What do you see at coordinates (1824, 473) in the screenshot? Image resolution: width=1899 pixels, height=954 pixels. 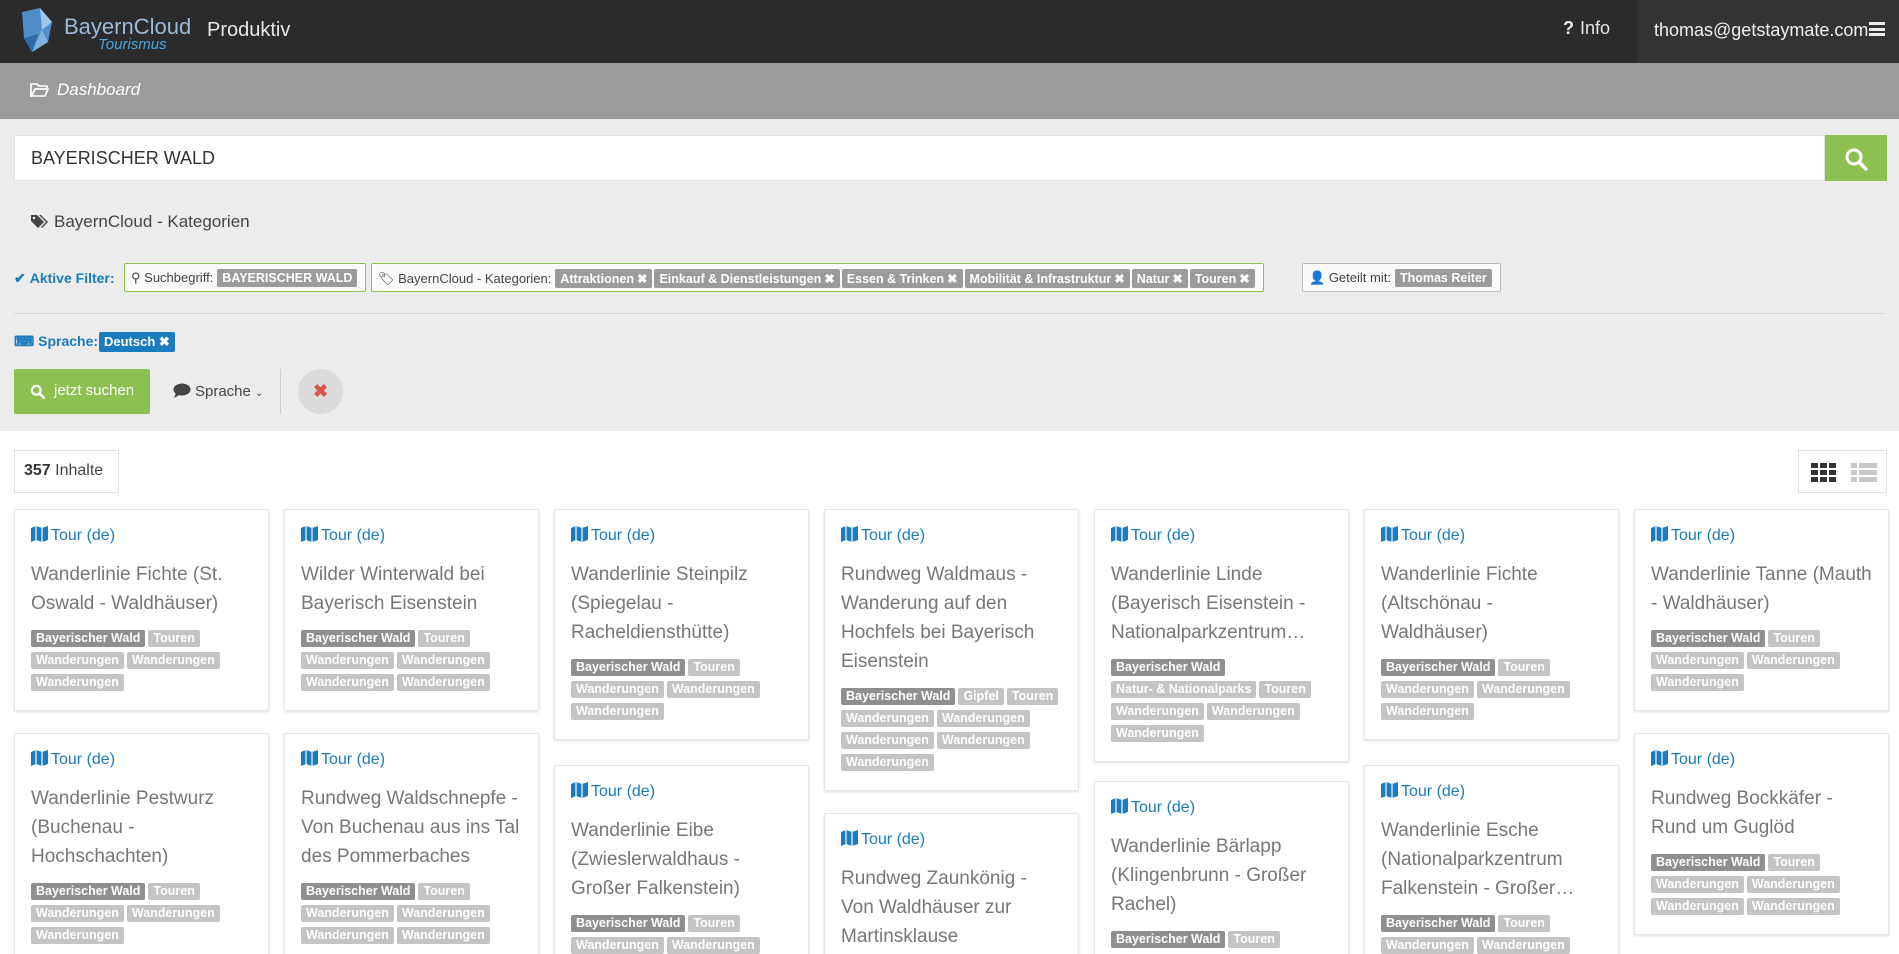 I see `grid-view-icon` at bounding box center [1824, 473].